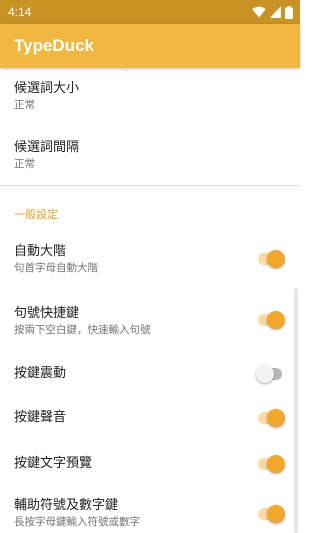  I want to click on key-preview-switch, so click(271, 464).